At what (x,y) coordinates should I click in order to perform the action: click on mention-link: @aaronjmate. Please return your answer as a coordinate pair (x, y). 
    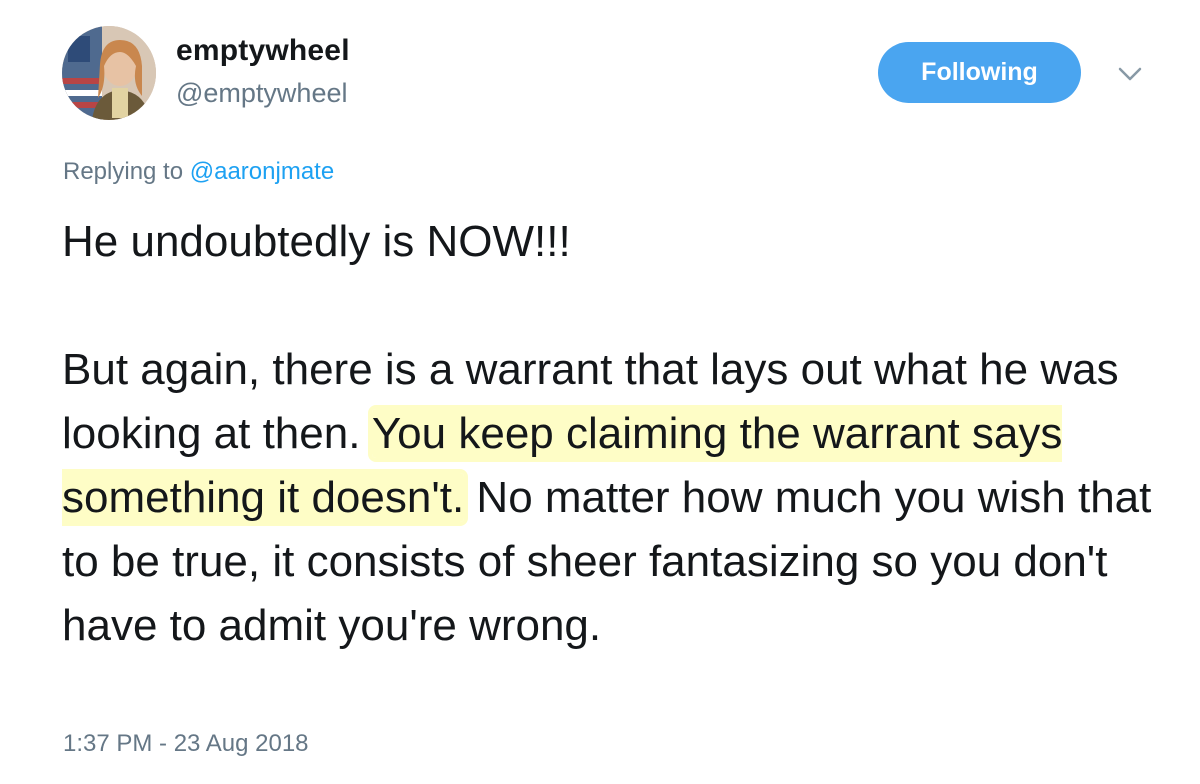
    Looking at the image, I should click on (262, 171).